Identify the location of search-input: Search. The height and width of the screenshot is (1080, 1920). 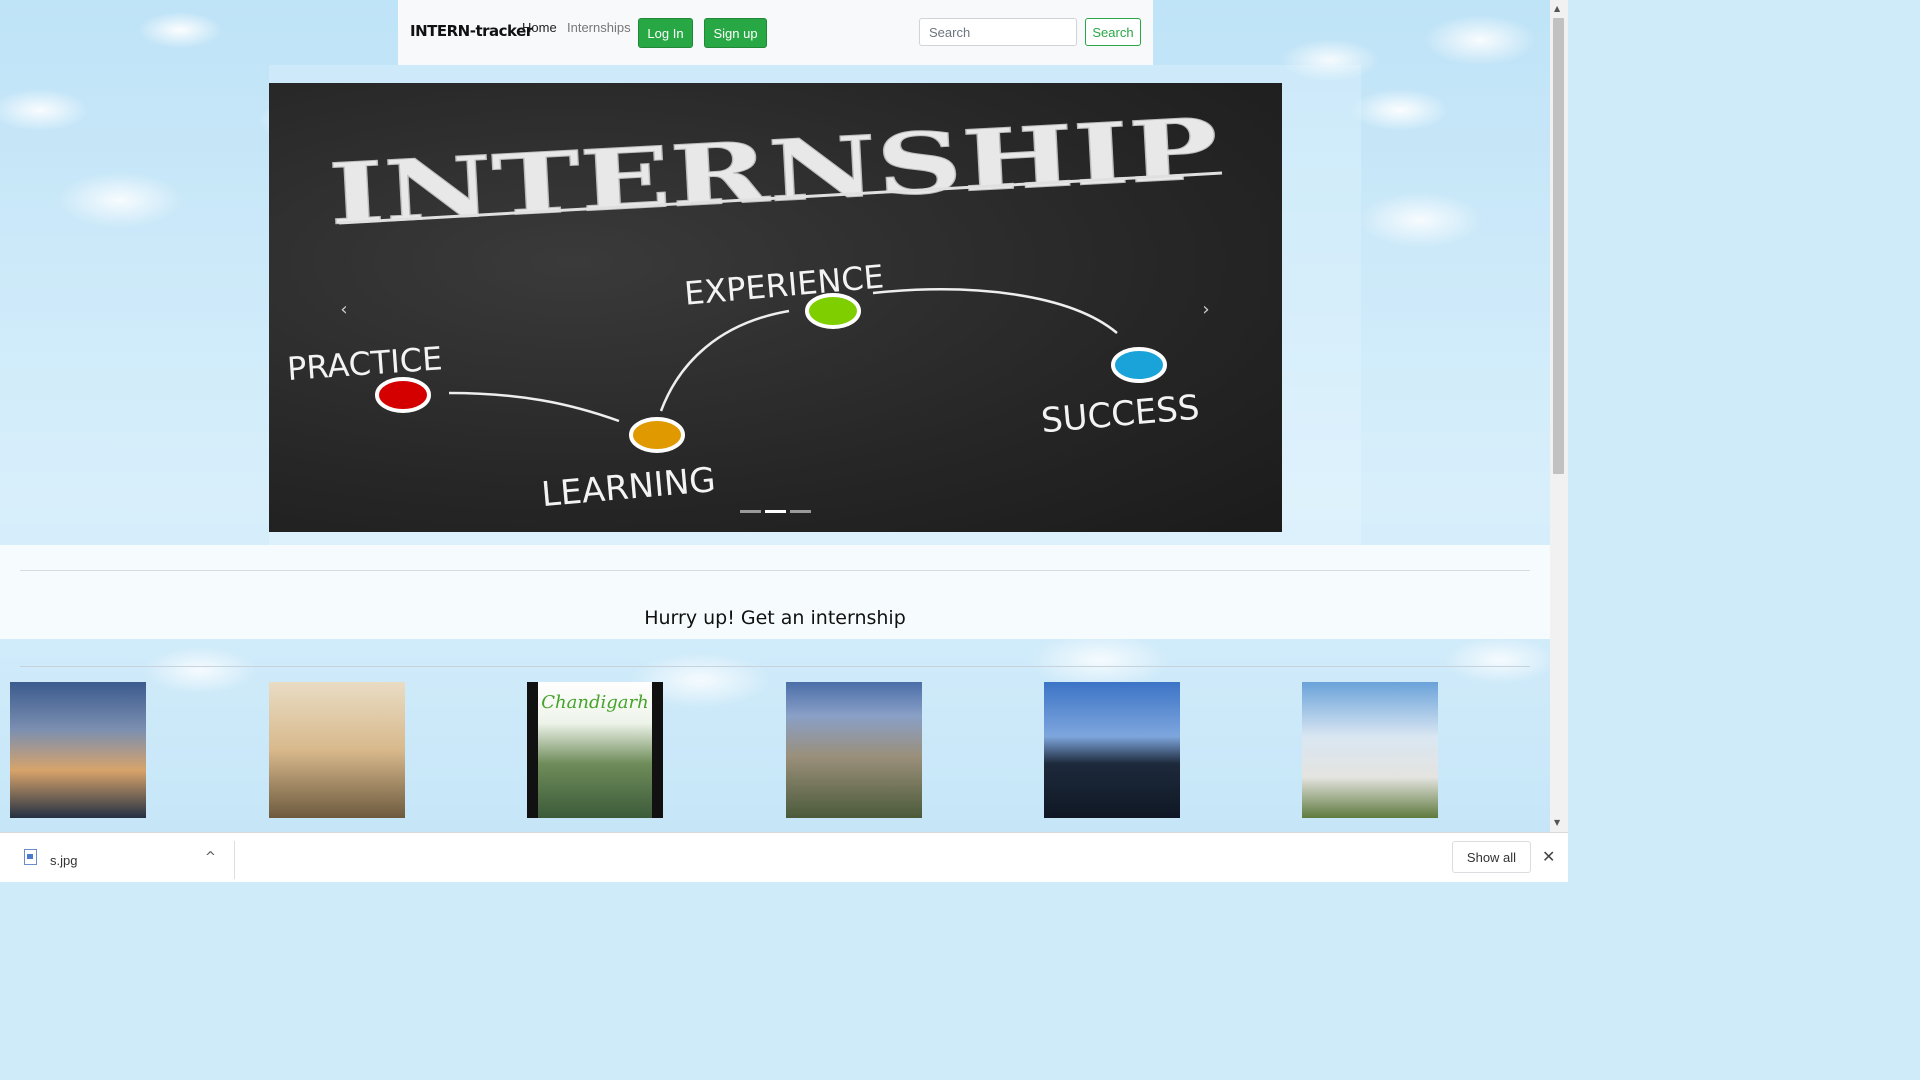
(998, 32).